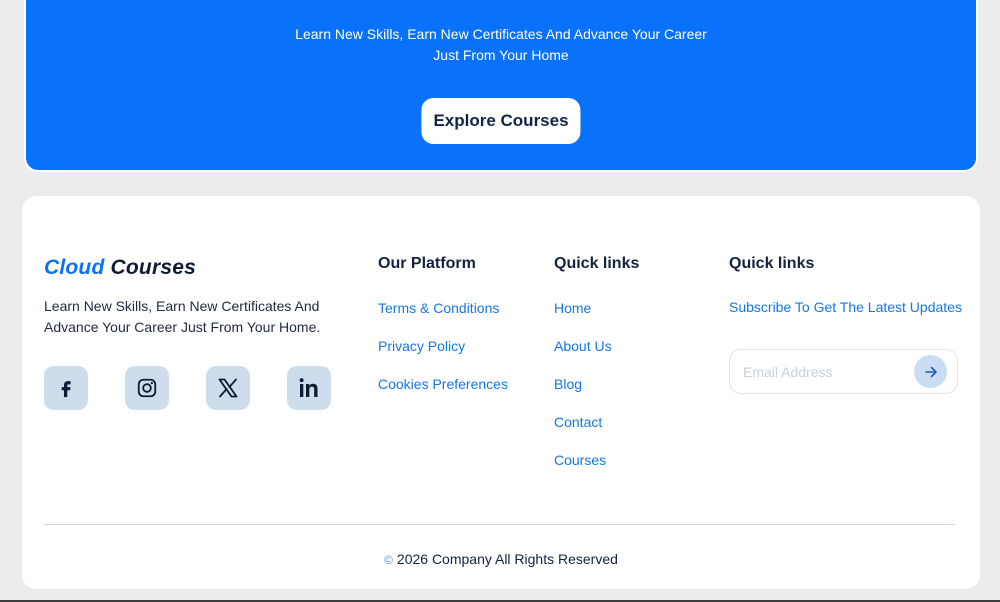 The height and width of the screenshot is (602, 1000). Describe the element at coordinates (597, 263) in the screenshot. I see `quick-links-title: Quick links` at that location.